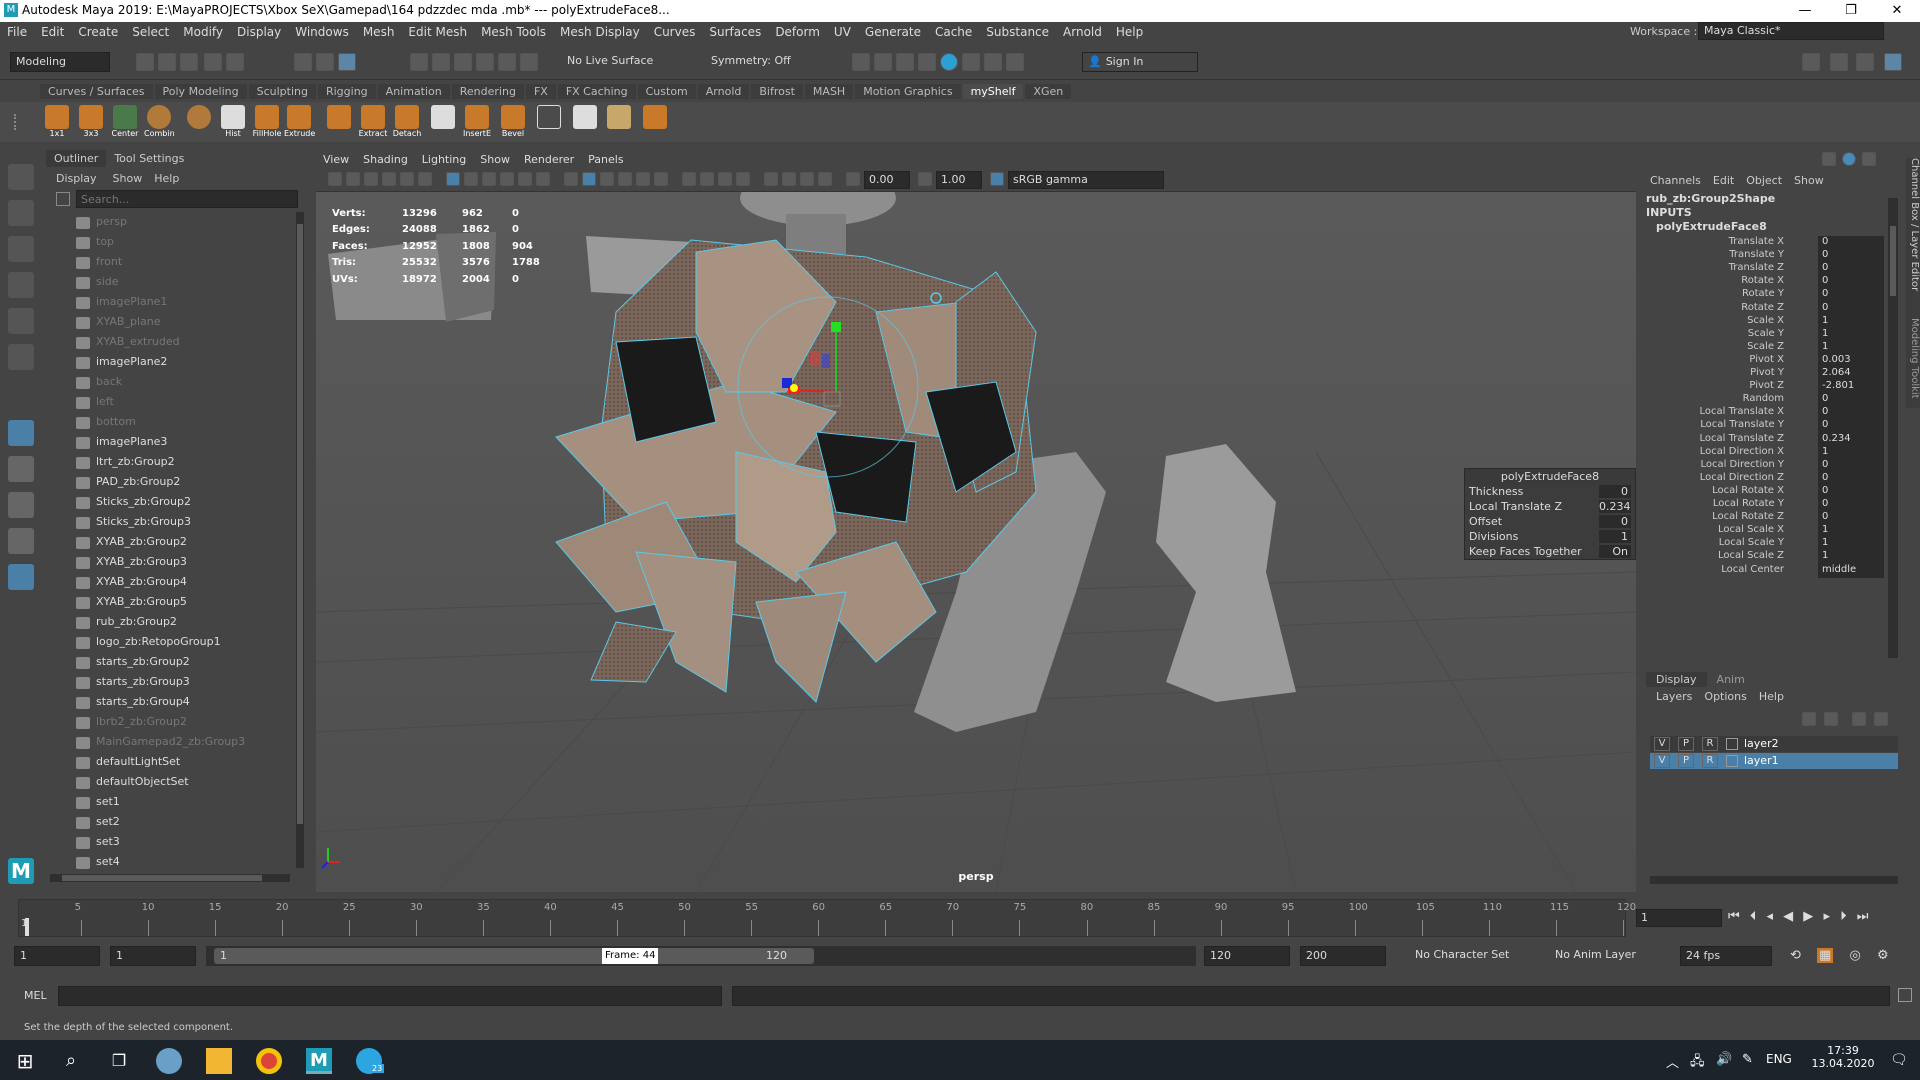  What do you see at coordinates (1865, 62) in the screenshot?
I see `tool-settings-icon` at bounding box center [1865, 62].